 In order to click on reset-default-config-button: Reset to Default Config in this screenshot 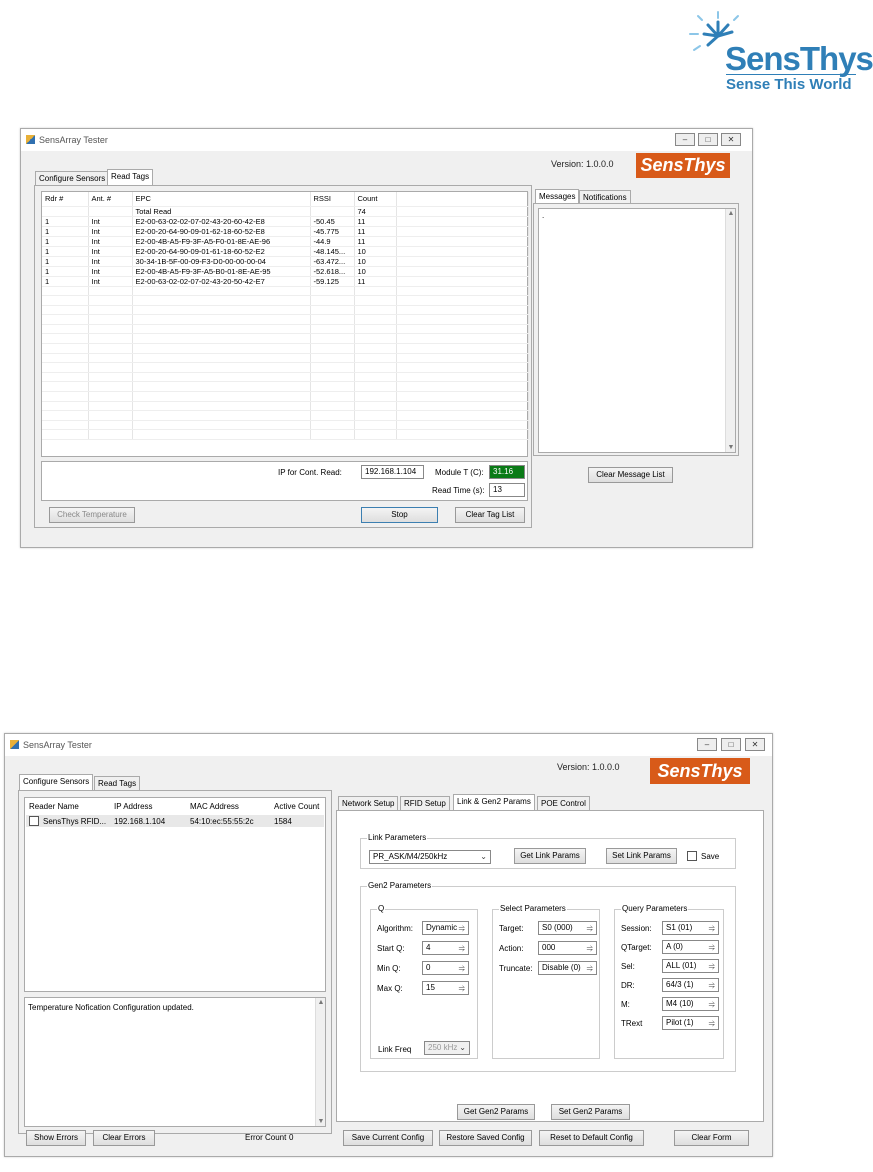, I will do `click(591, 1138)`.